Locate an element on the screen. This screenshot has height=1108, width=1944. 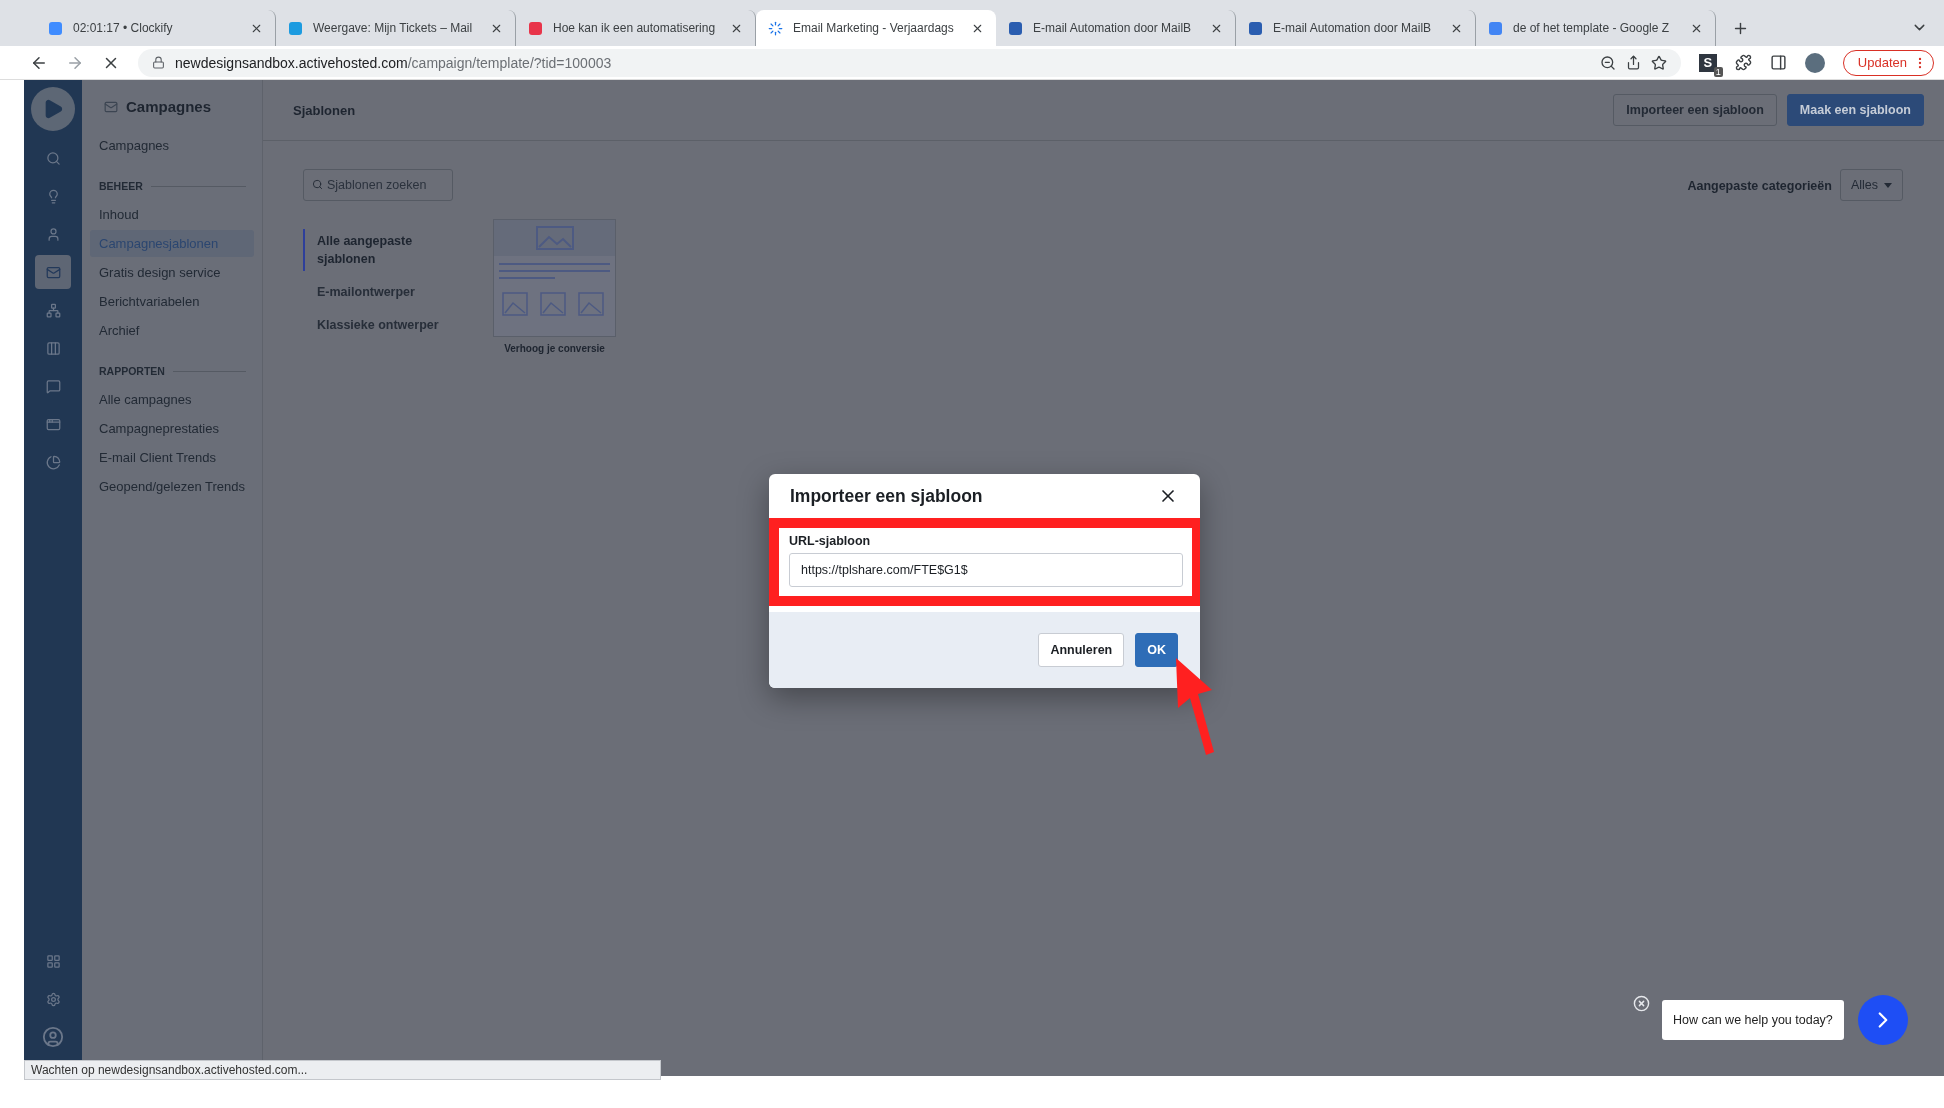
search-field: Sjablonen zoeken is located at coordinates (378, 185).